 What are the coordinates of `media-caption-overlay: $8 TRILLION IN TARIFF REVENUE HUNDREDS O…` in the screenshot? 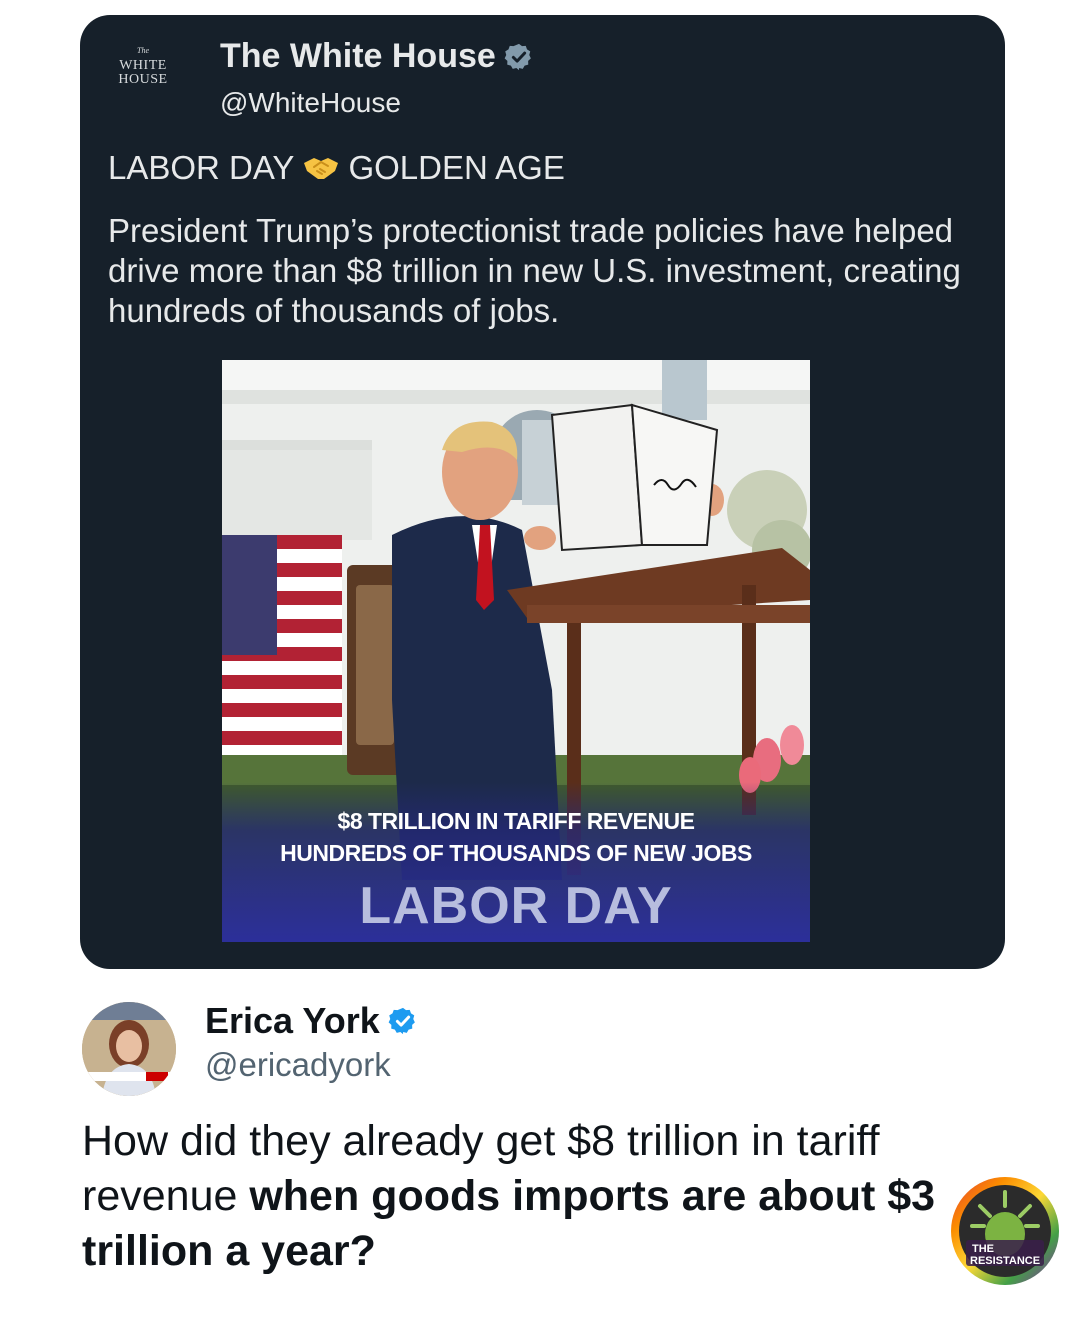 It's located at (516, 862).